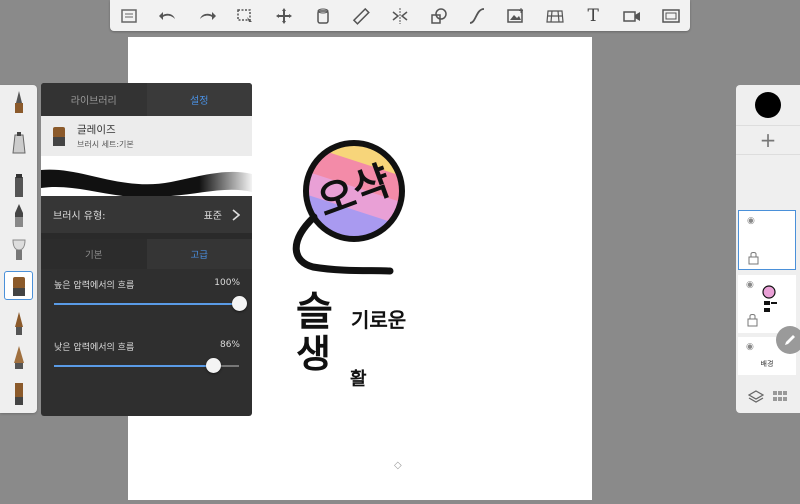 Image resolution: width=800 pixels, height=504 pixels. What do you see at coordinates (79, 216) in the screenshot?
I see `brush-type-label: 브러시 유형:` at bounding box center [79, 216].